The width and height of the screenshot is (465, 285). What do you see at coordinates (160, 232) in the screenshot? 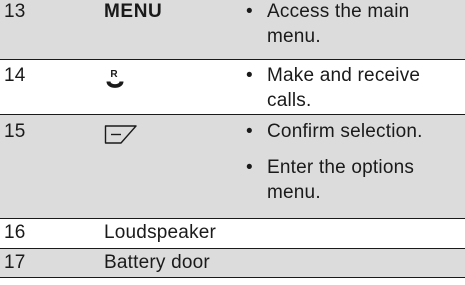
I see `key-name: Loudspeaker` at bounding box center [160, 232].